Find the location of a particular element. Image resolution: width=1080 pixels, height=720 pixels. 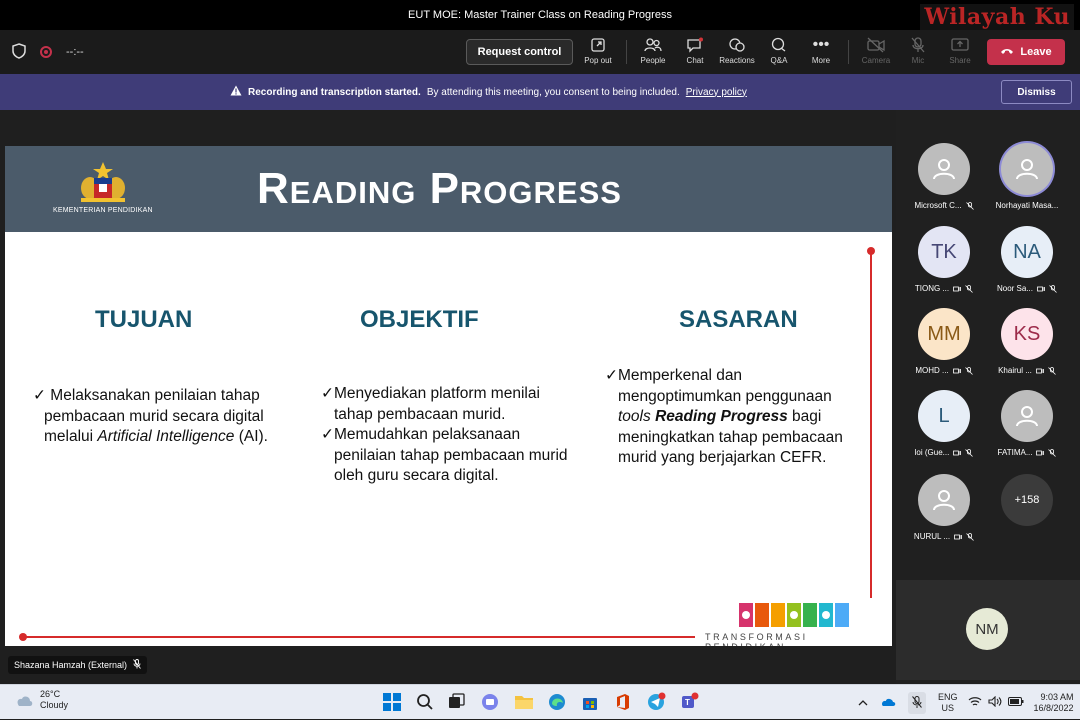

request-control-button: Request control is located at coordinates (519, 52).